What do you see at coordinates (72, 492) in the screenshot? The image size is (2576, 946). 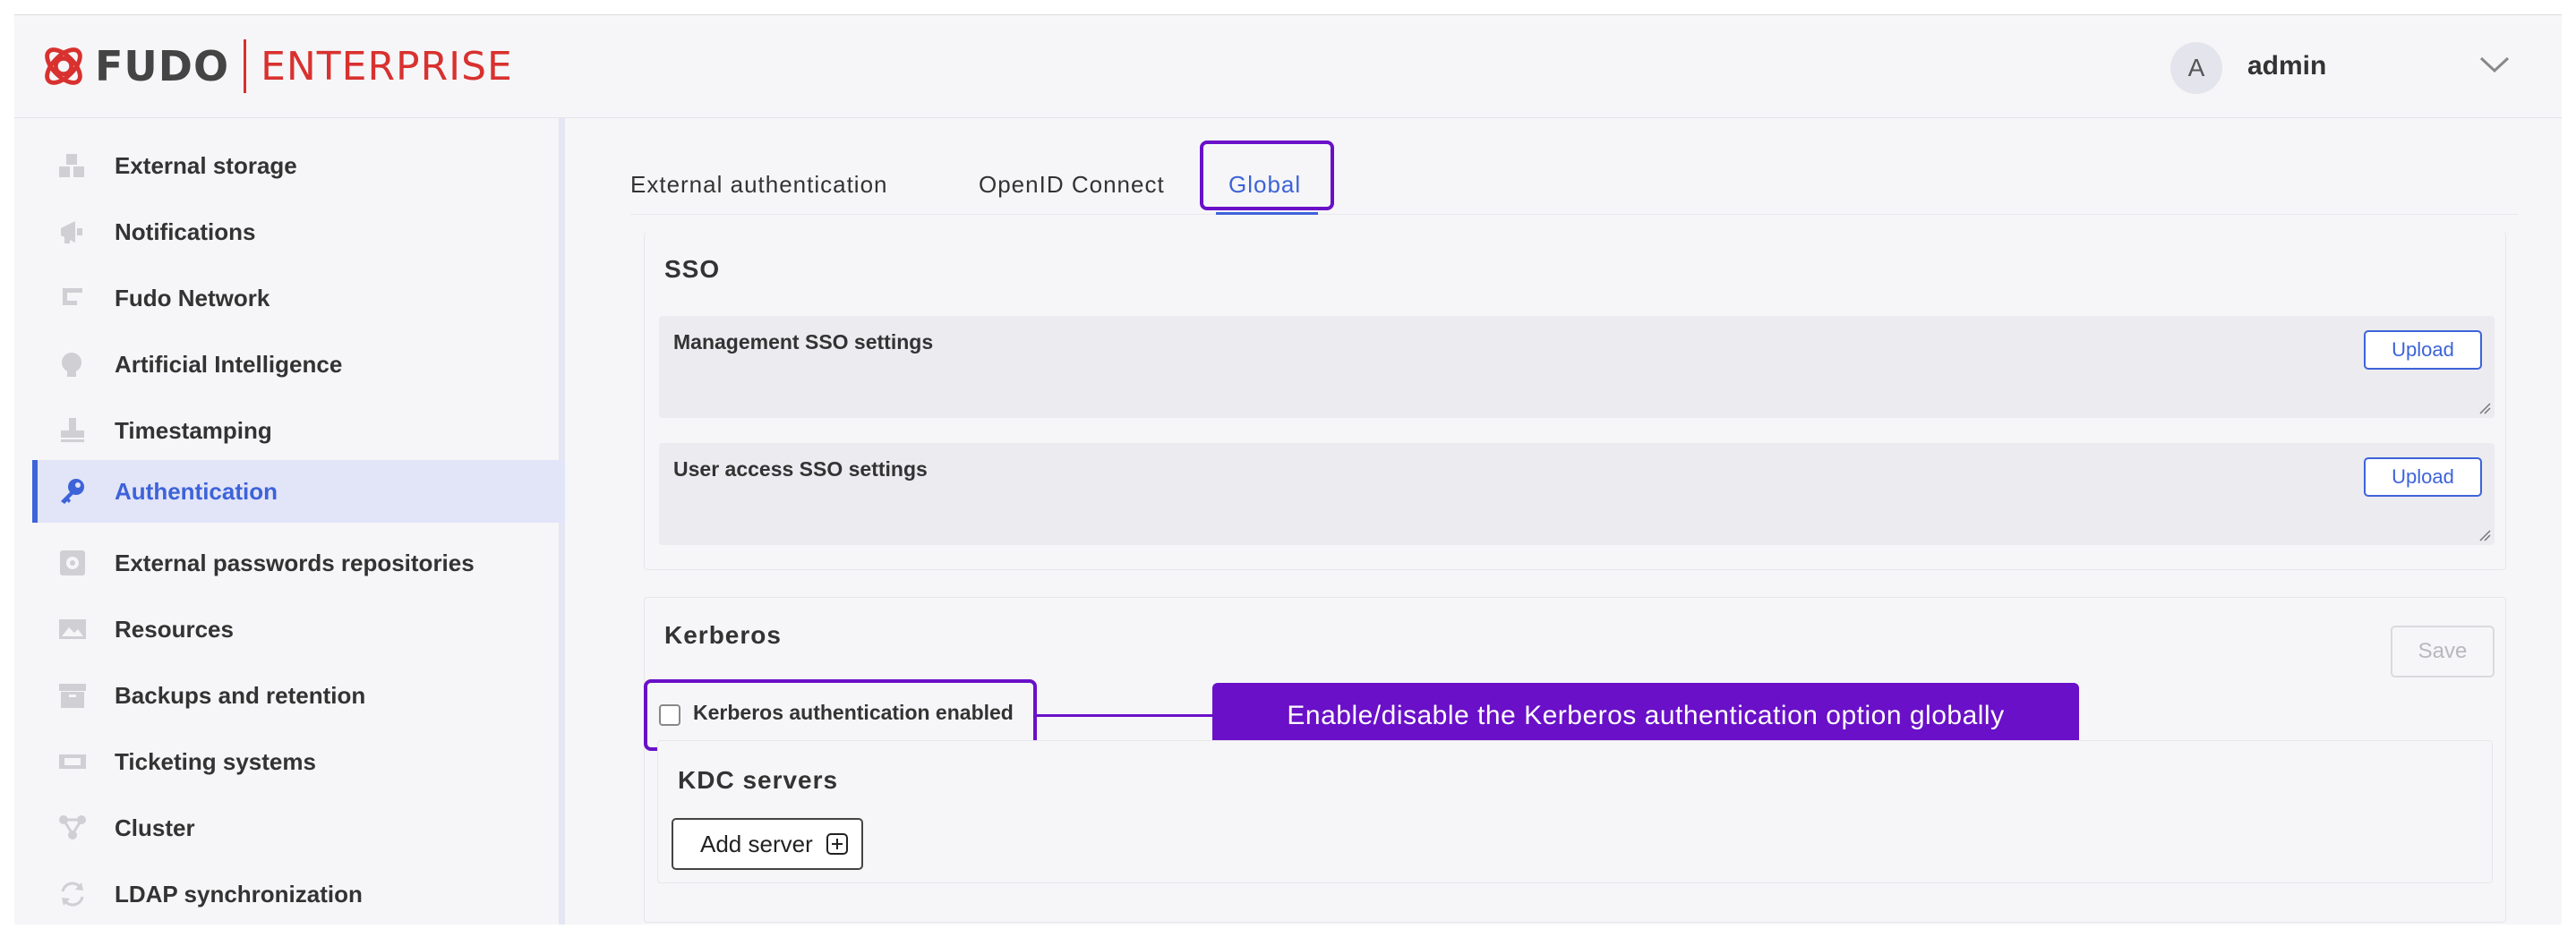 I see `key-icon` at bounding box center [72, 492].